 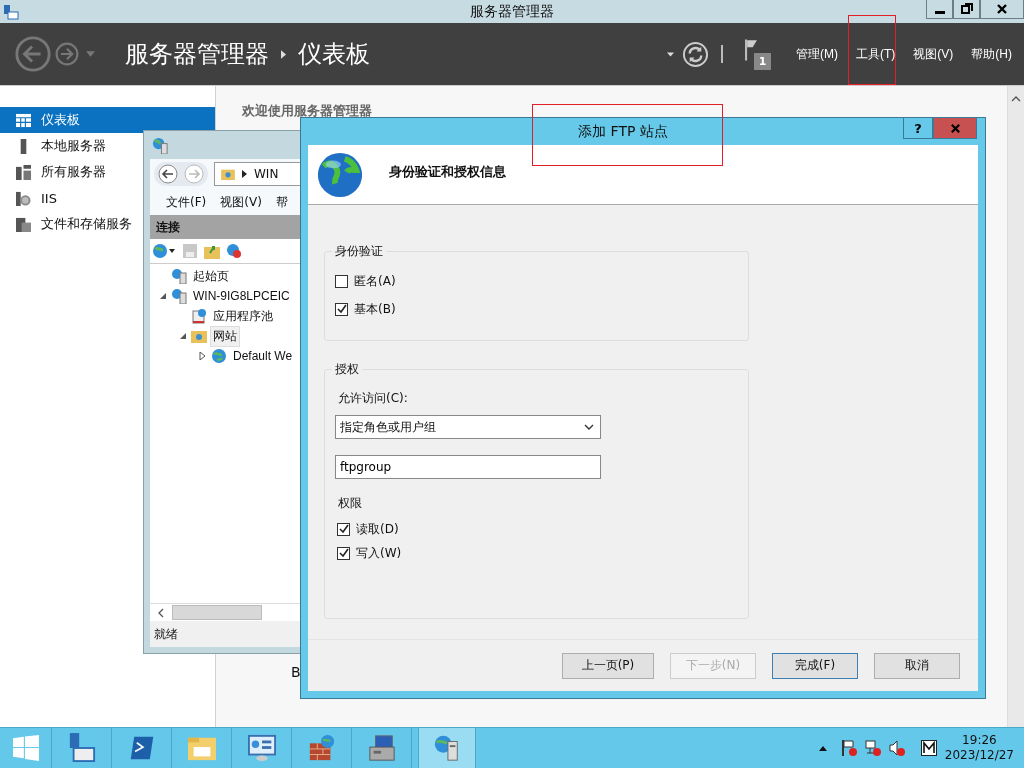 What do you see at coordinates (296, 672) in the screenshot?
I see `text-fragment: B` at bounding box center [296, 672].